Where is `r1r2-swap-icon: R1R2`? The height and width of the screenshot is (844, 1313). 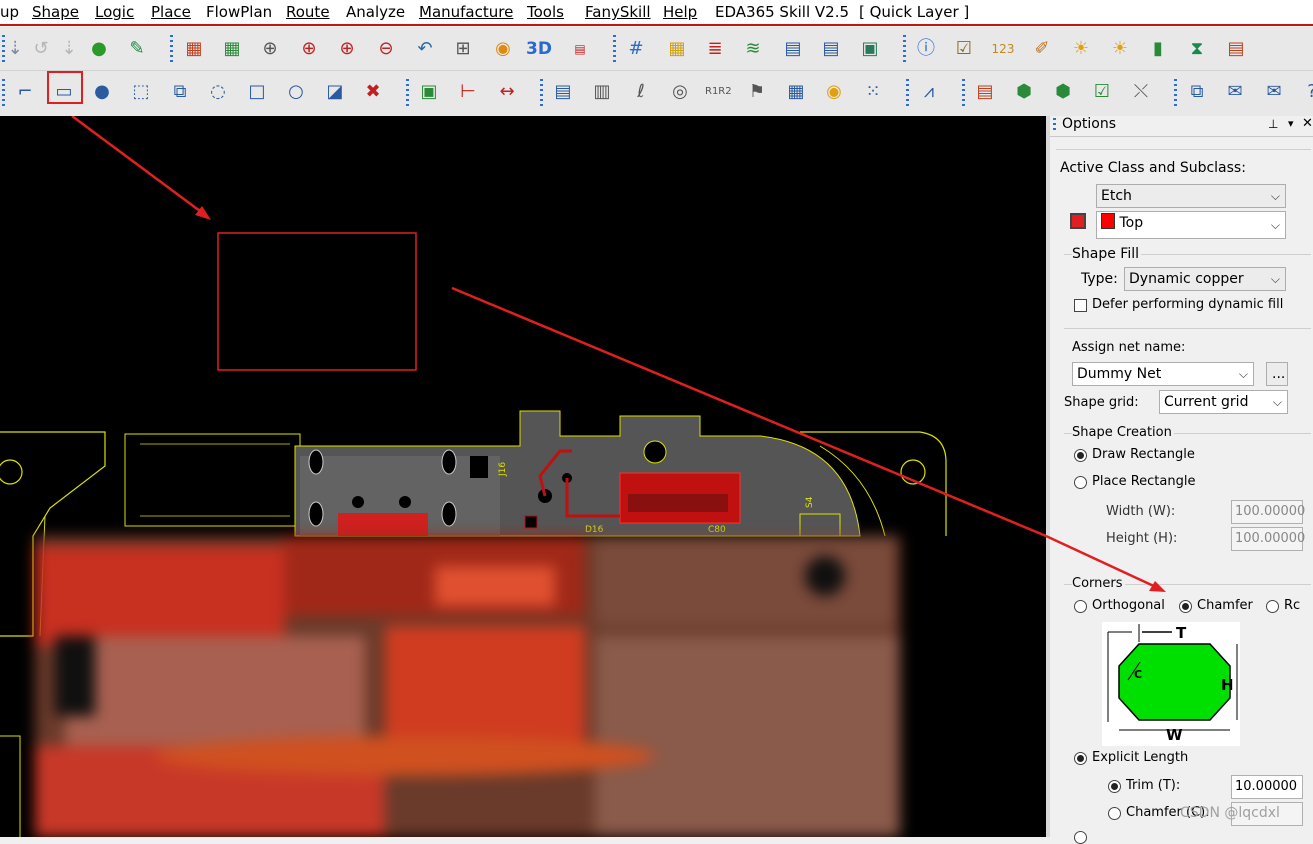
r1r2-swap-icon: R1R2 is located at coordinates (718, 92).